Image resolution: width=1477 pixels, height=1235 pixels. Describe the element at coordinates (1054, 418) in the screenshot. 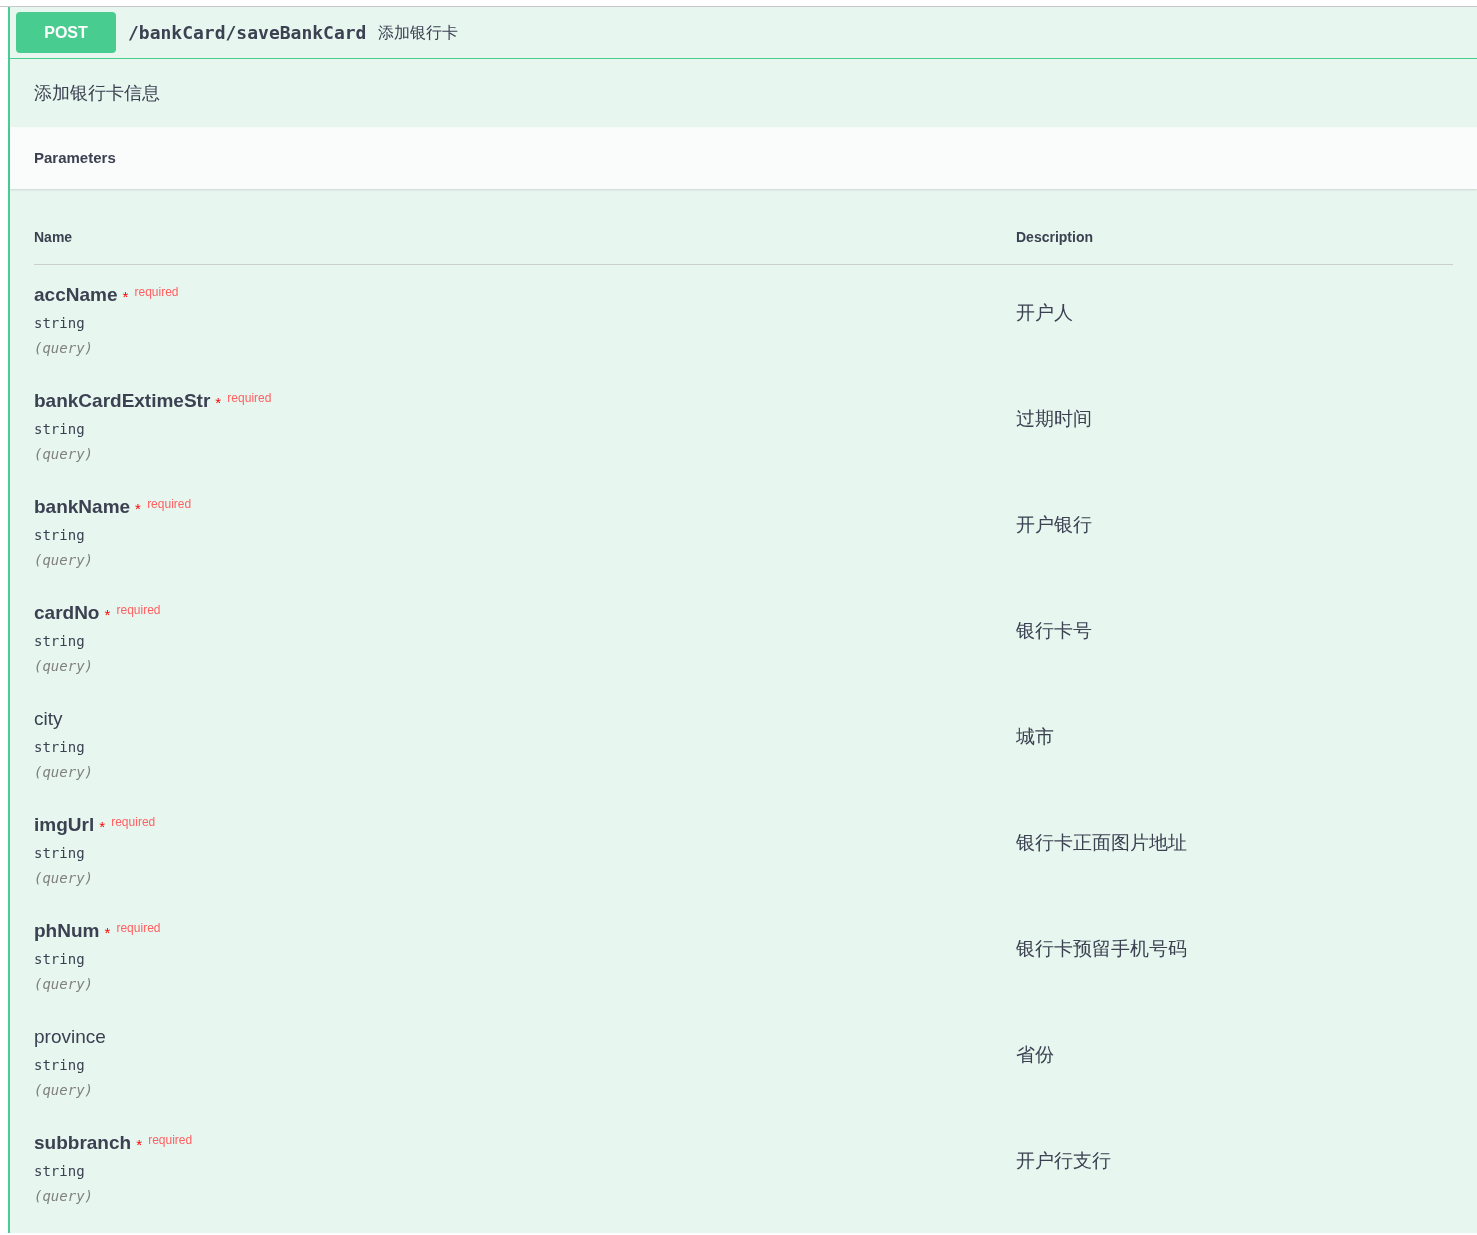

I see `parameter-description: 过期时间` at that location.